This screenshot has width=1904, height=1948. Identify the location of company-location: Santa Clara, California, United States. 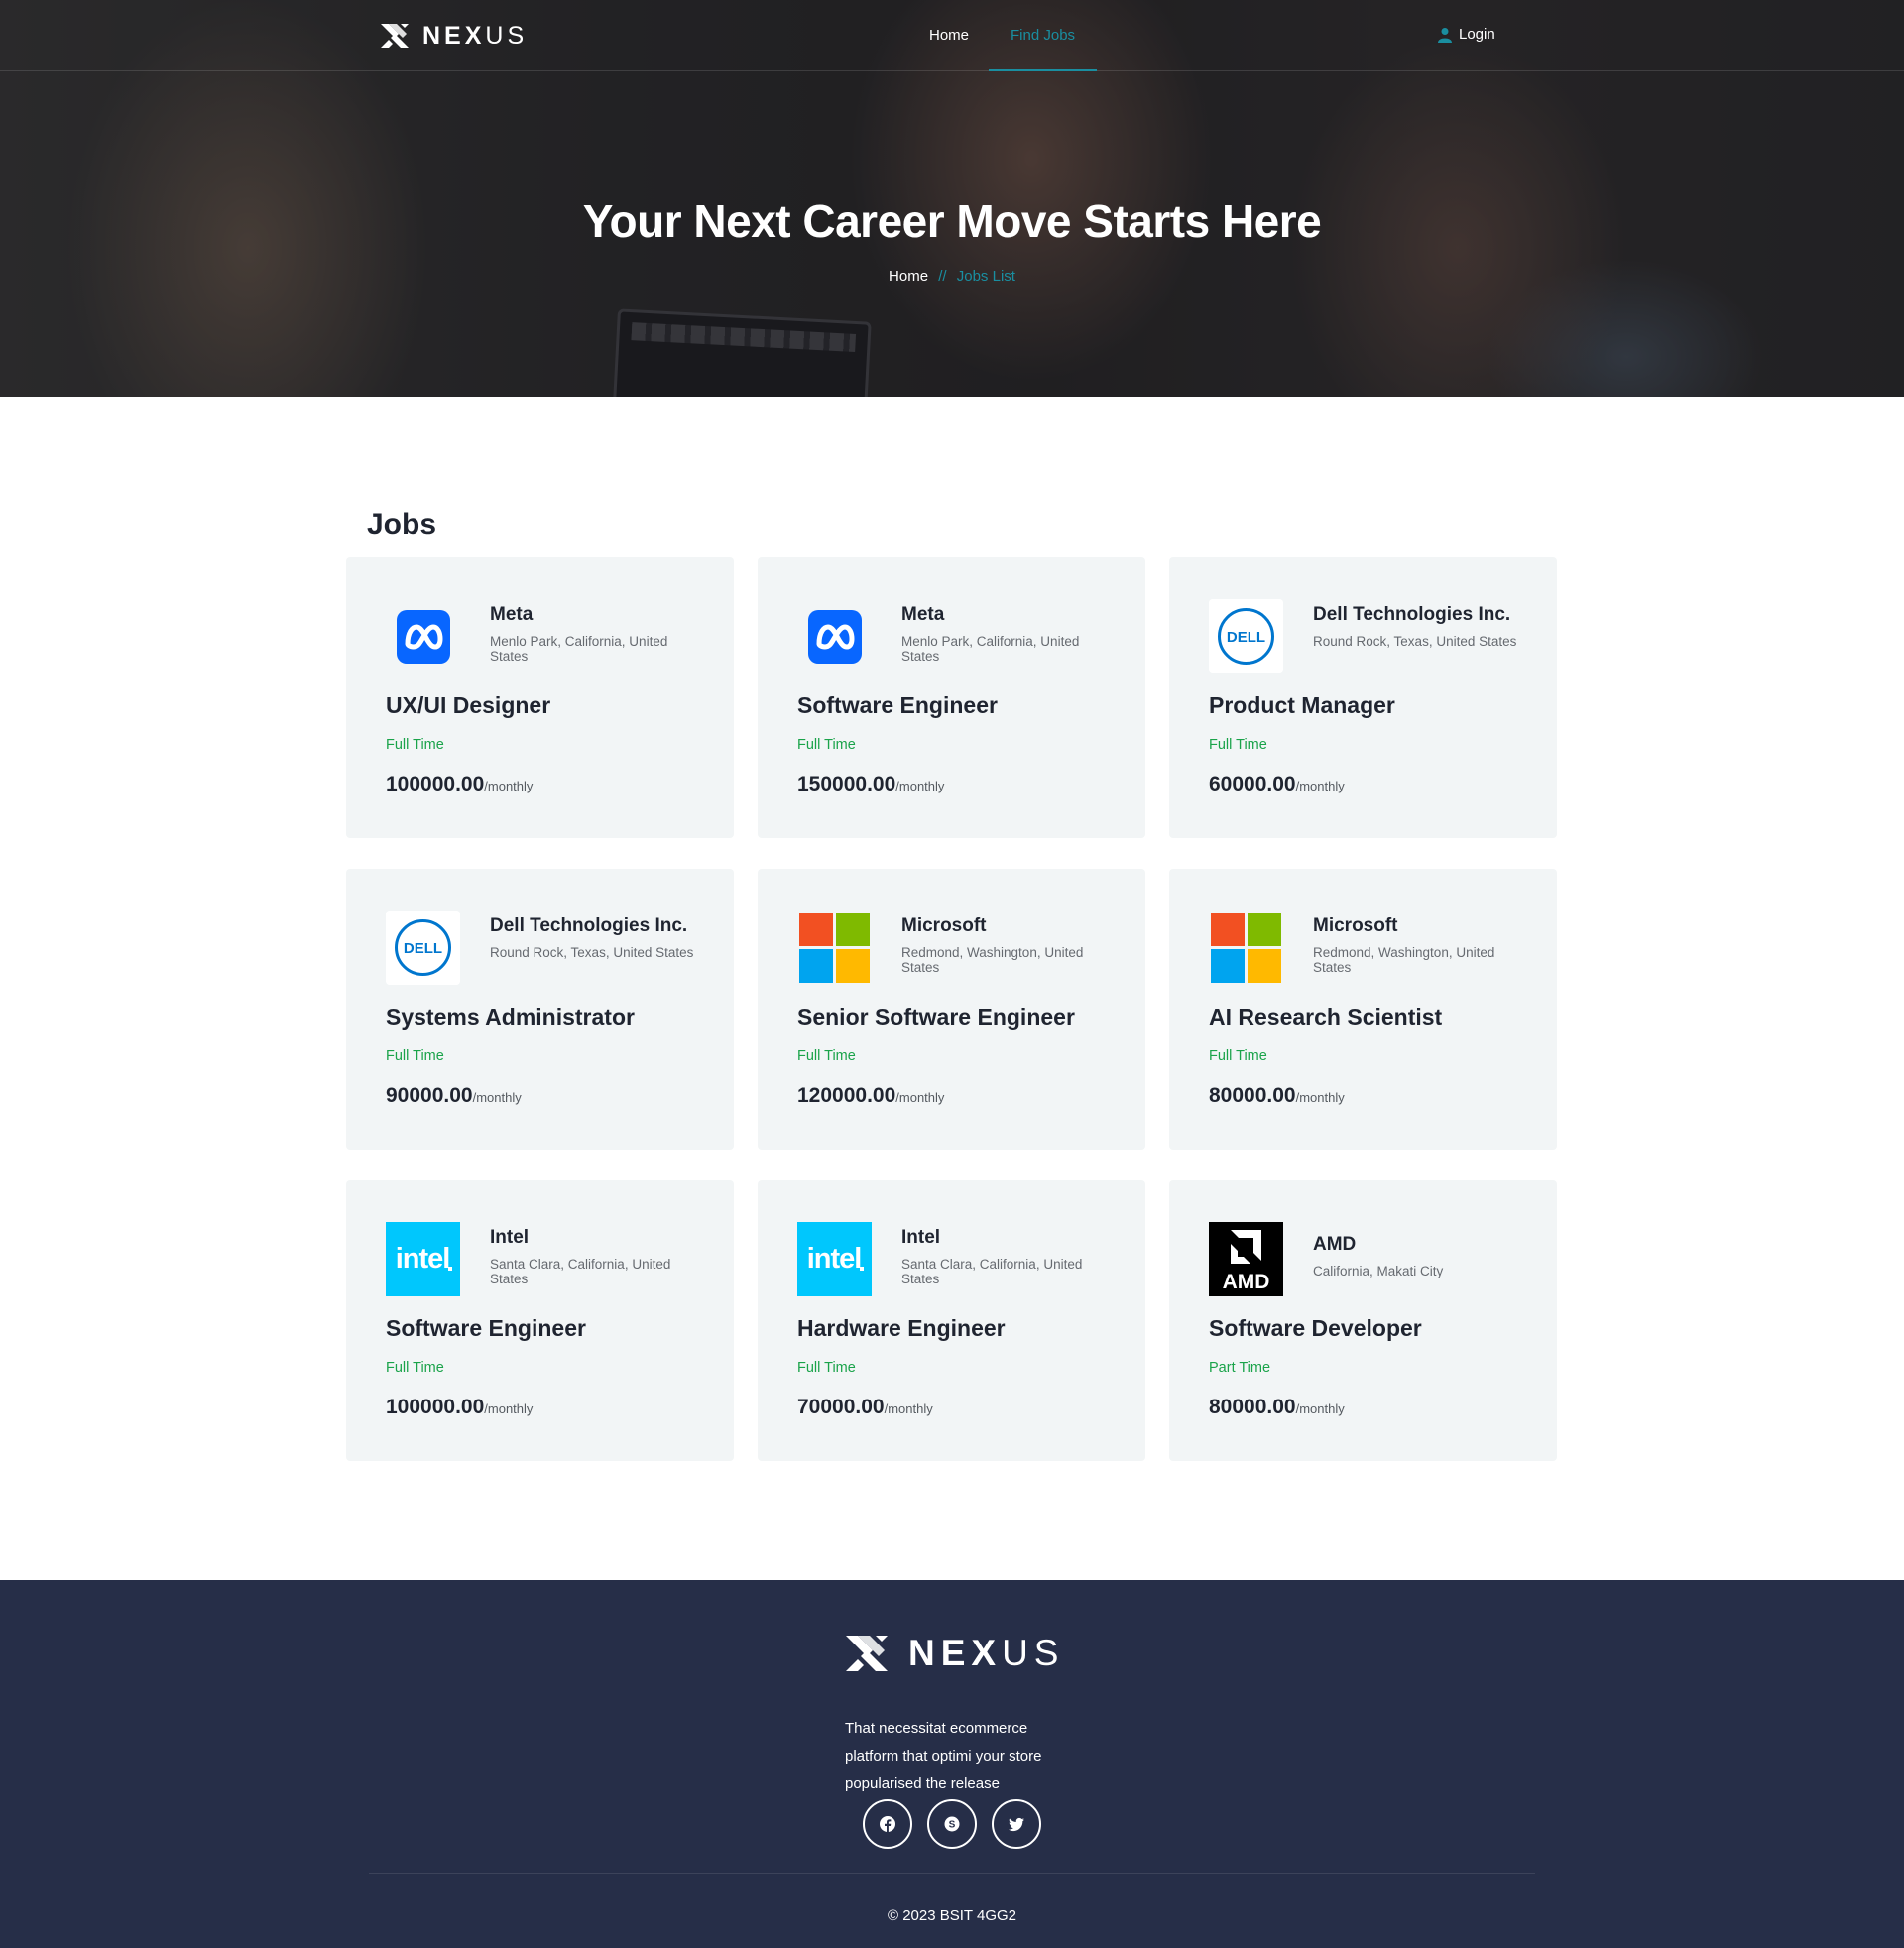
(992, 1271).